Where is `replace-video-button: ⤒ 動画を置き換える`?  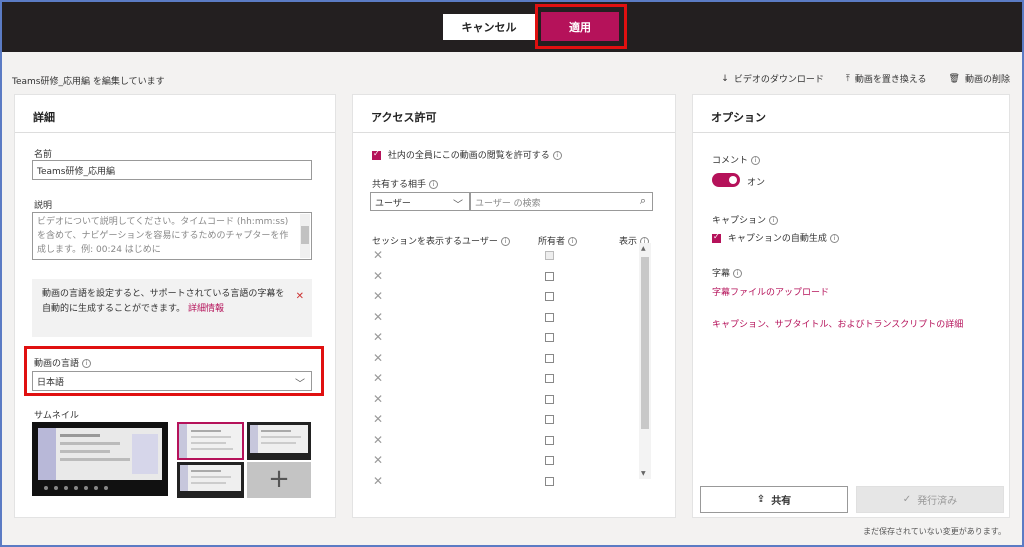 replace-video-button: ⤒ 動画を置き換える is located at coordinates (886, 79).